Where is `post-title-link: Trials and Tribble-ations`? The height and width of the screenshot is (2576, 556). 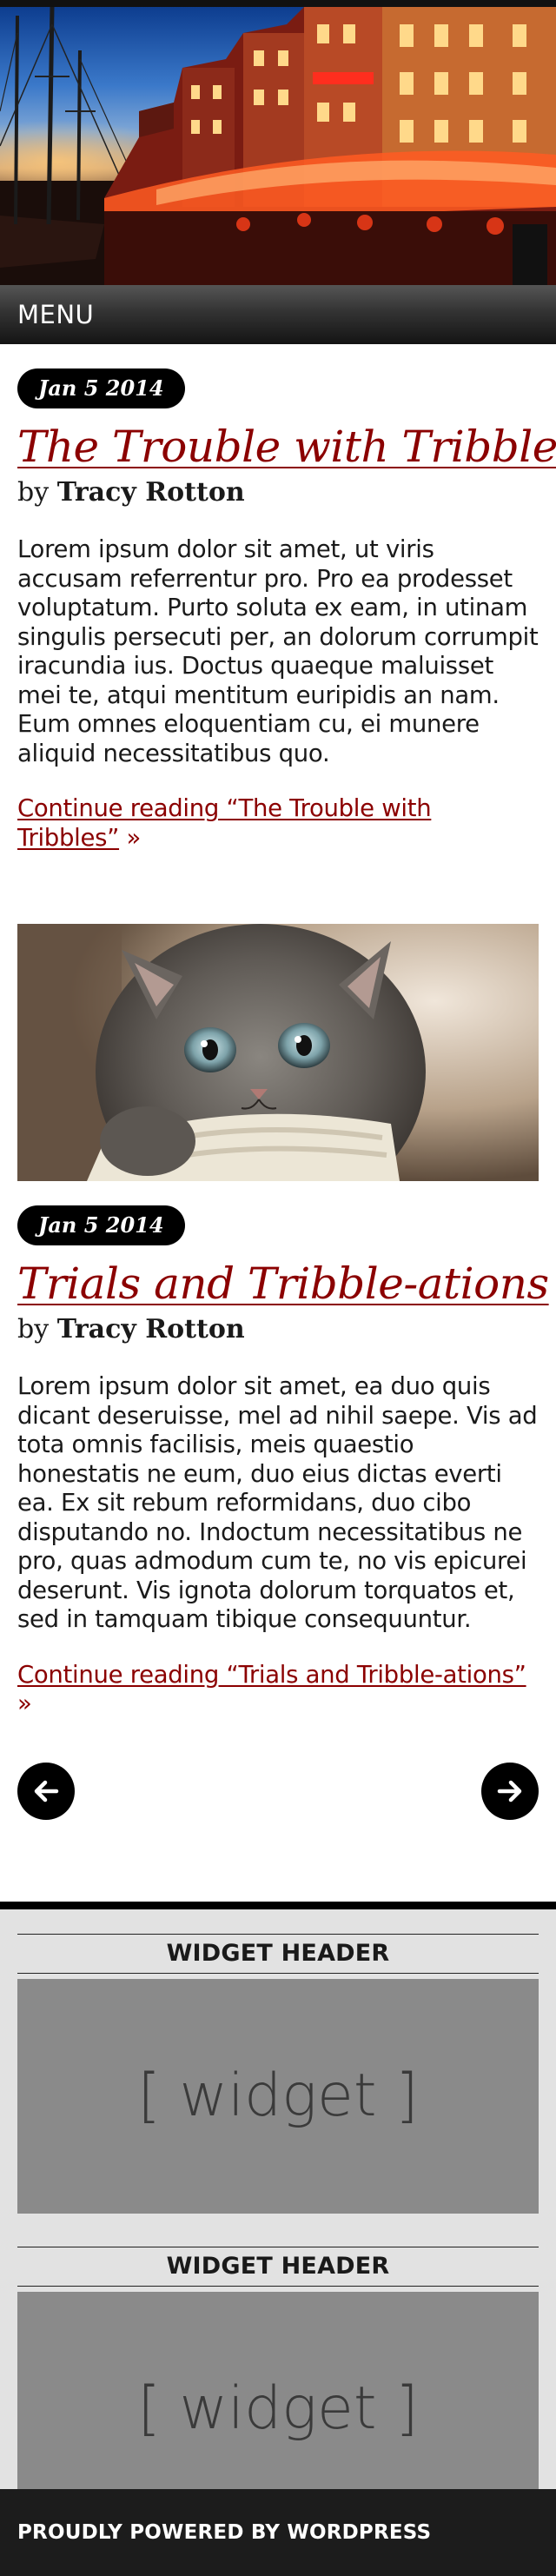 post-title-link: Trials and Tribble-ations is located at coordinates (283, 1284).